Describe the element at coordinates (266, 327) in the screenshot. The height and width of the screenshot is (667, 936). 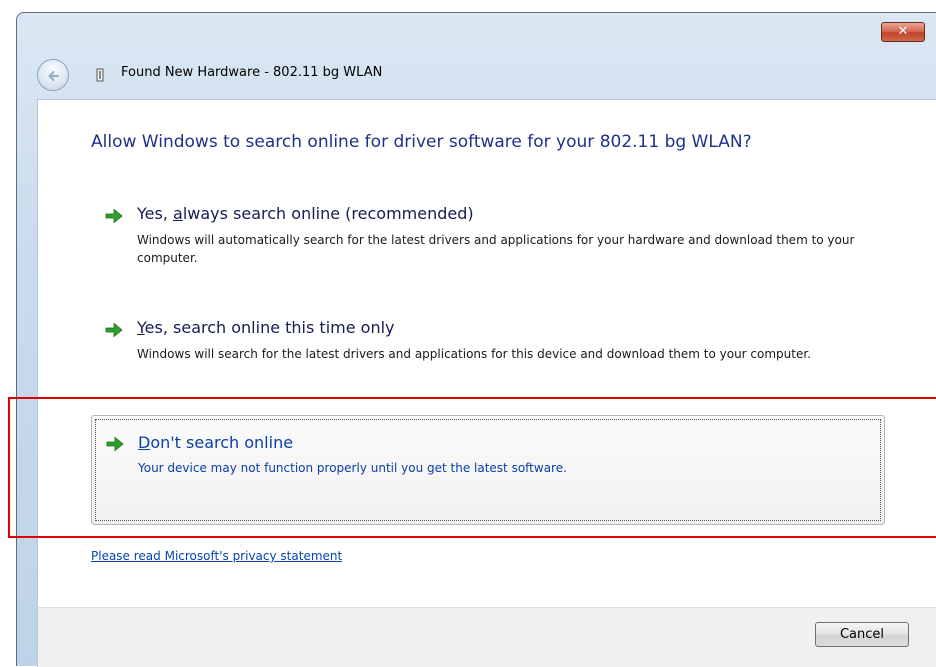
I see `option-title: Yes, search online this time only` at that location.